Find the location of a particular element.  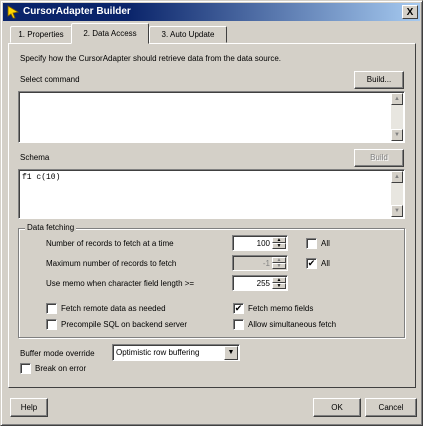

max-records-spinner: -1 ▲ ▼ is located at coordinates (260, 263).